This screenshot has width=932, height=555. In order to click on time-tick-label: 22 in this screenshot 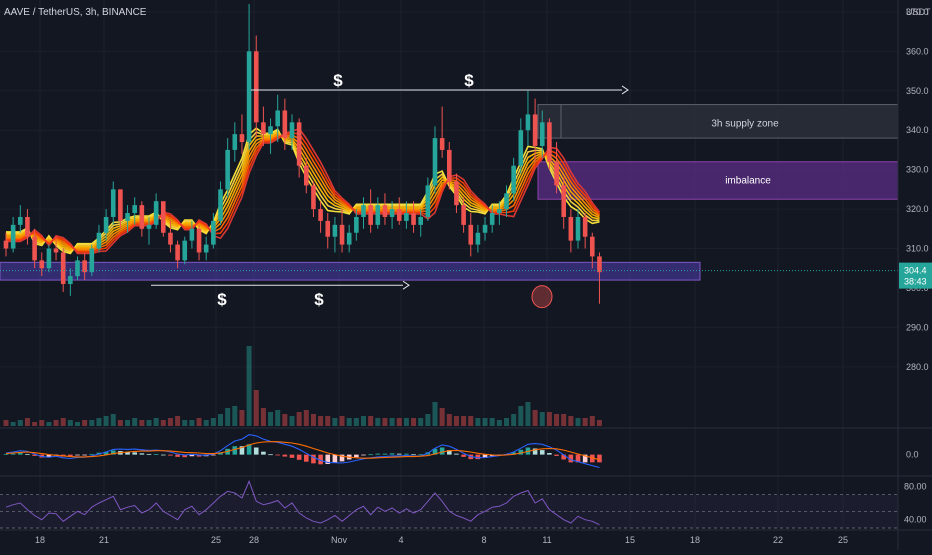, I will do `click(778, 540)`.